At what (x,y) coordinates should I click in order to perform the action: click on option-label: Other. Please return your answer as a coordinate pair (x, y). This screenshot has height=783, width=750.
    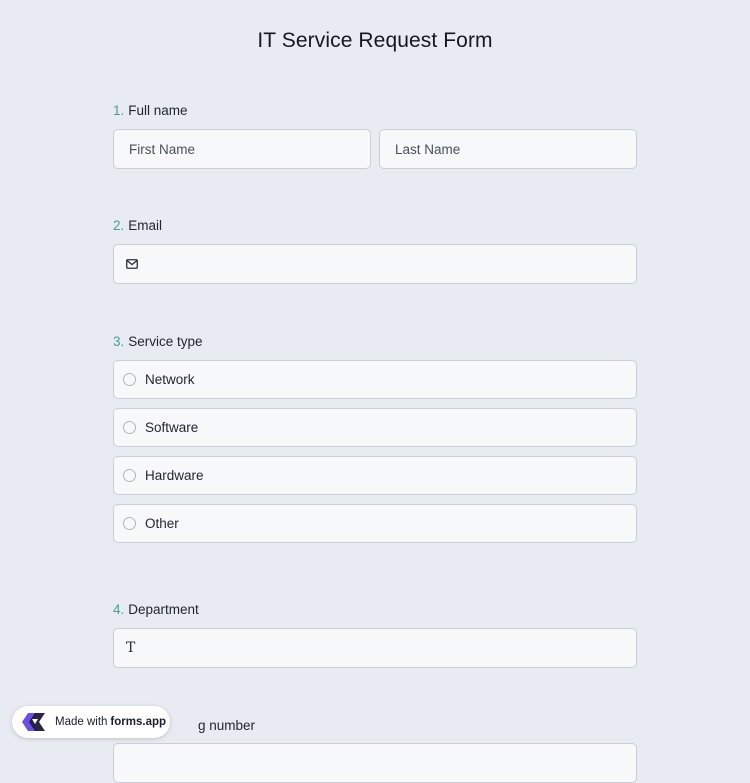
    Looking at the image, I should click on (162, 523).